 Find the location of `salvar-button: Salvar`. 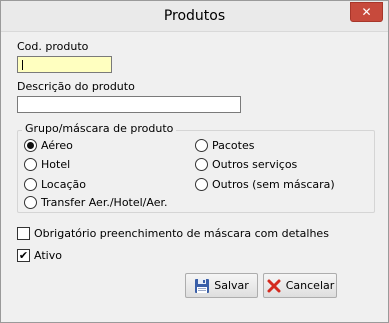

salvar-button: Salvar is located at coordinates (221, 285).